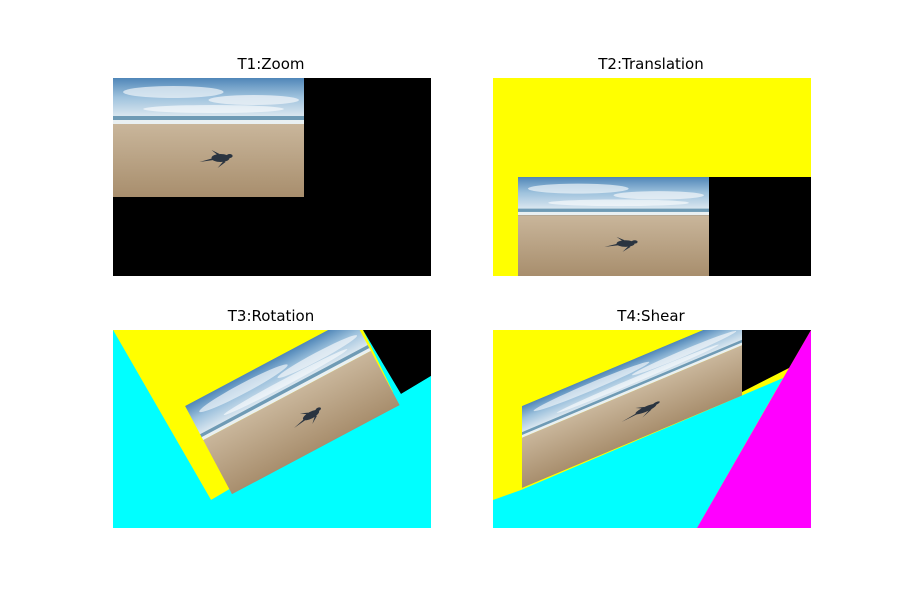 The image size is (900, 600). Describe the element at coordinates (651, 316) in the screenshot. I see `panel-title-shear: T4:Shear` at that location.